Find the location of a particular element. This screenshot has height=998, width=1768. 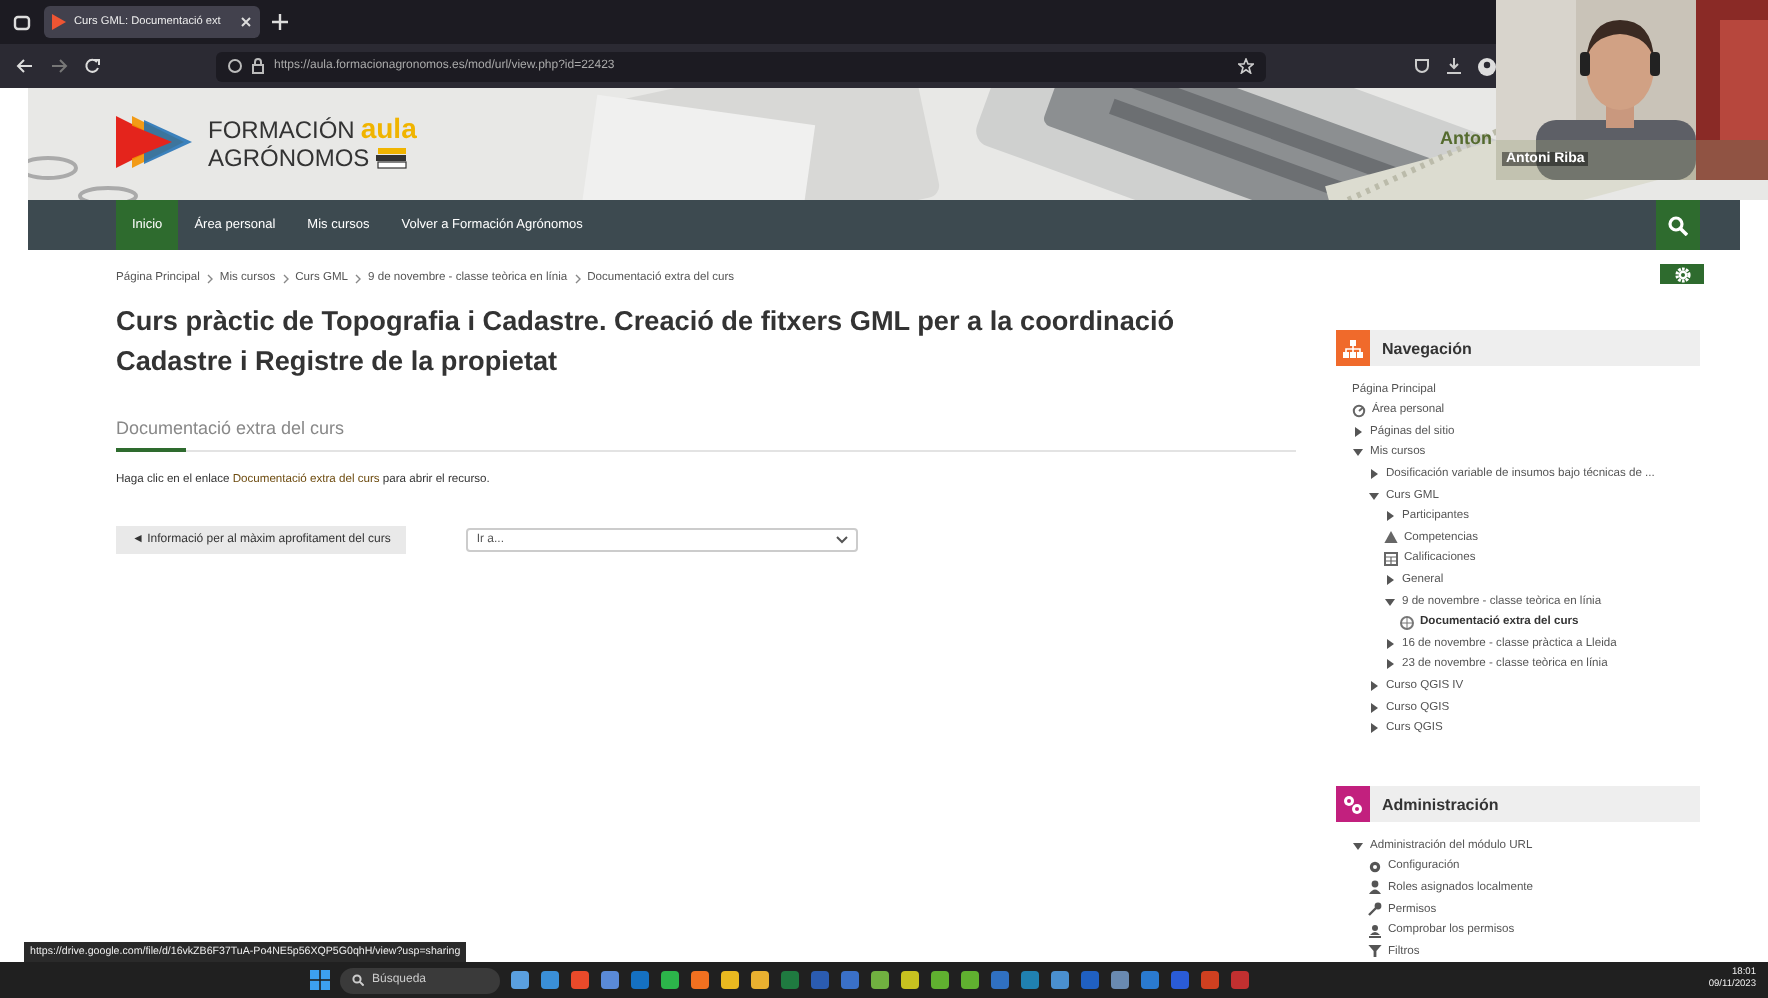

gear-icon is located at coordinates (1375, 866).